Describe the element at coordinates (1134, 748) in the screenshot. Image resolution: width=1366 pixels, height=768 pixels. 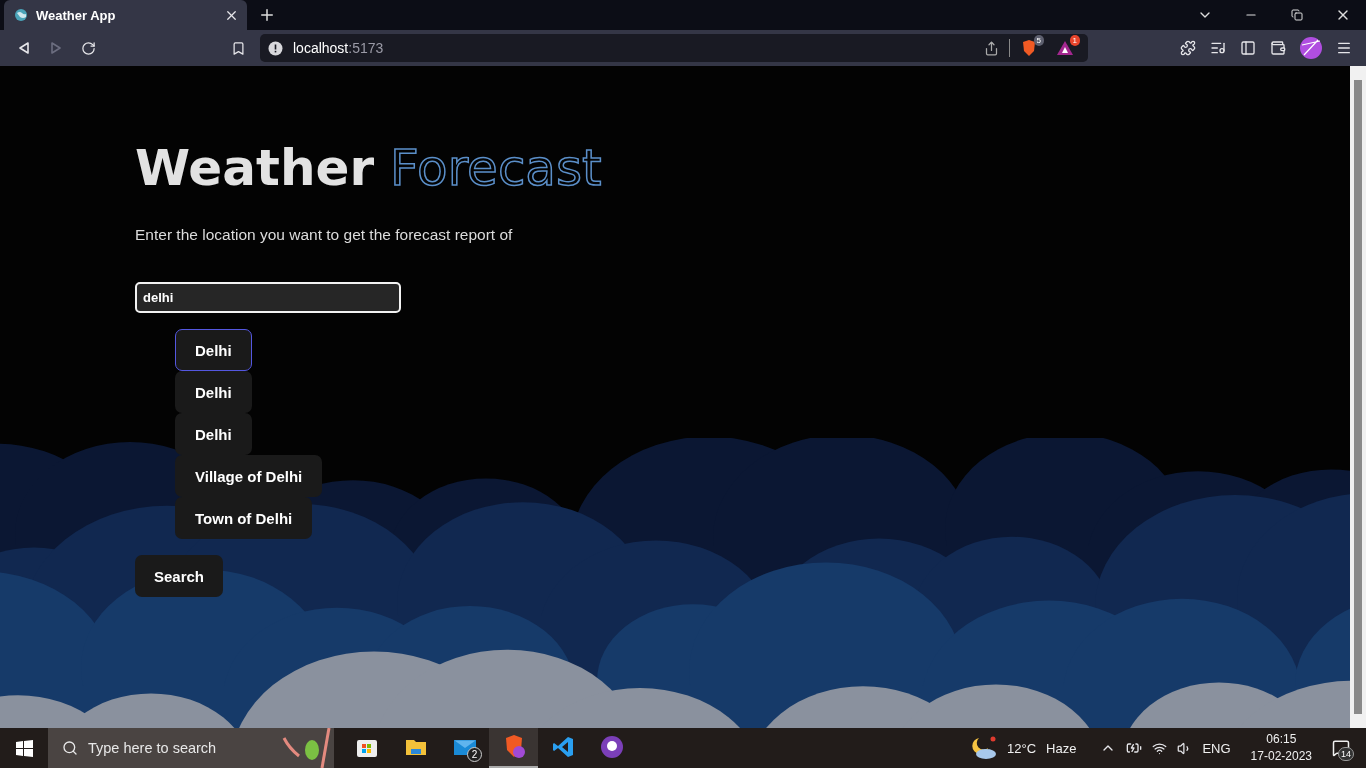
I see `battery-icon` at that location.